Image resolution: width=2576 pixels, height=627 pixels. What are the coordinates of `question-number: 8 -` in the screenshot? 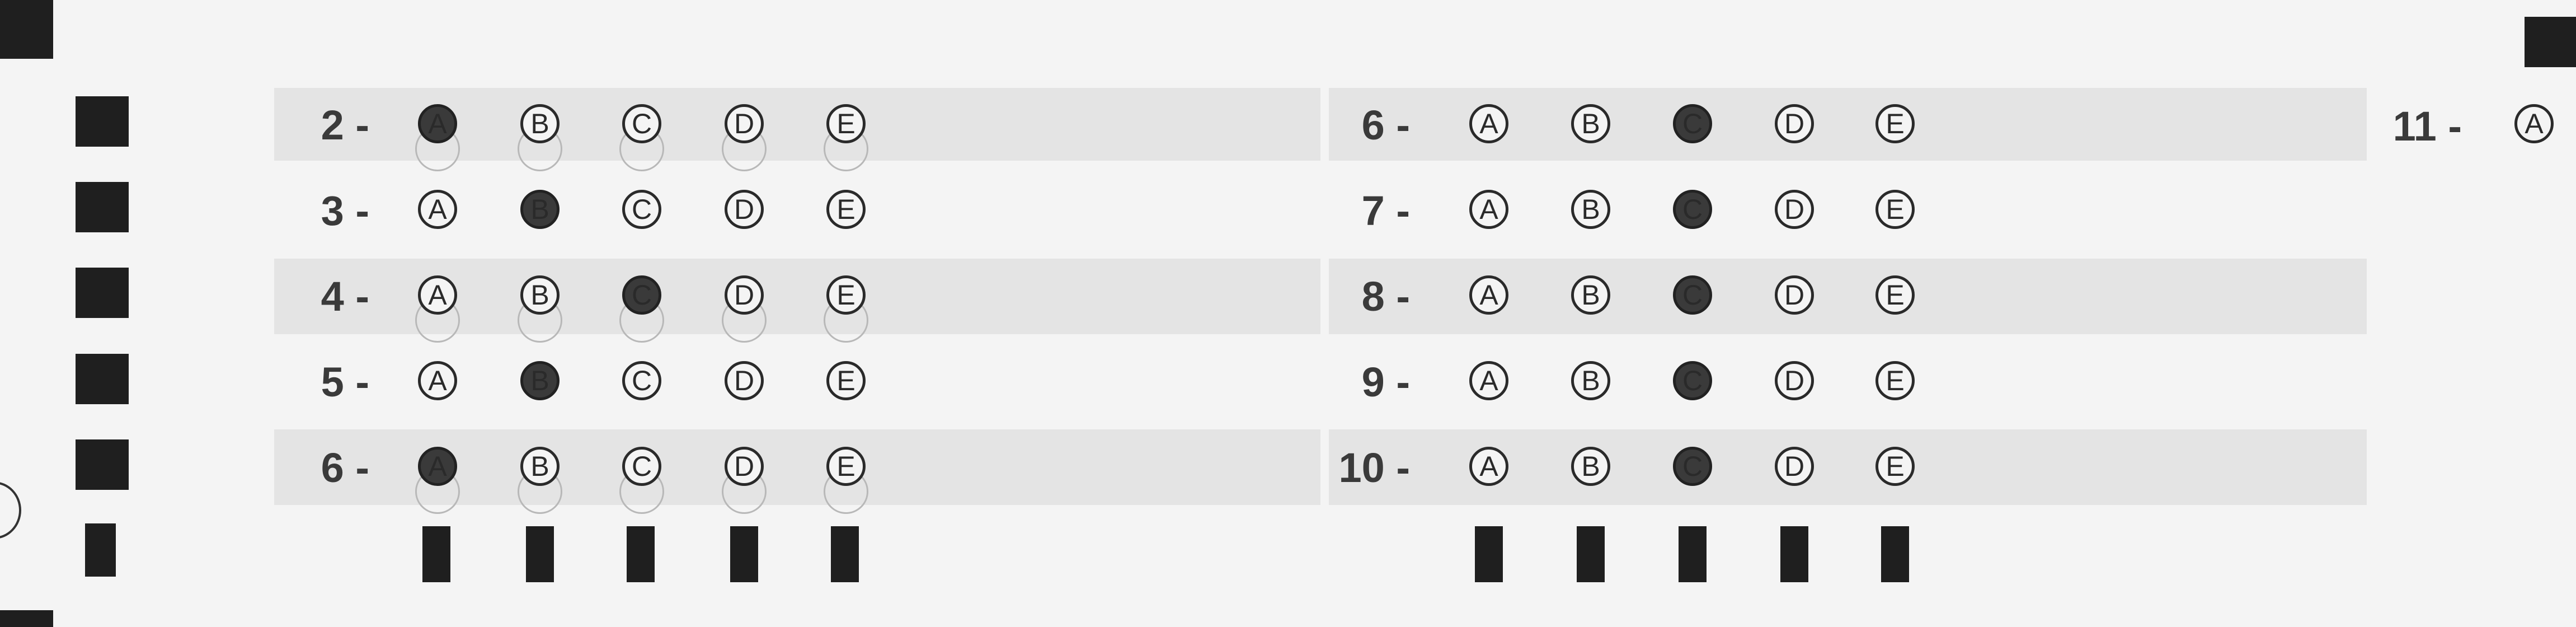 It's located at (1385, 296).